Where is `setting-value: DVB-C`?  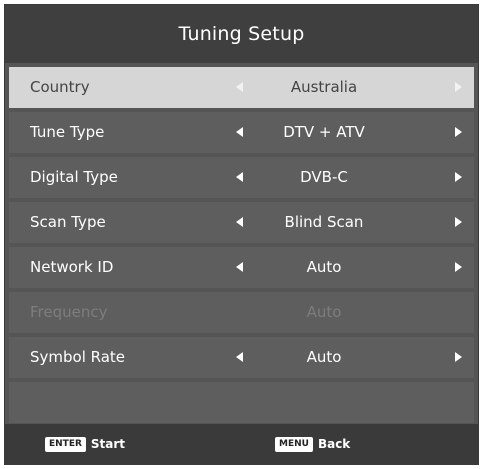 setting-value: DVB-C is located at coordinates (324, 177).